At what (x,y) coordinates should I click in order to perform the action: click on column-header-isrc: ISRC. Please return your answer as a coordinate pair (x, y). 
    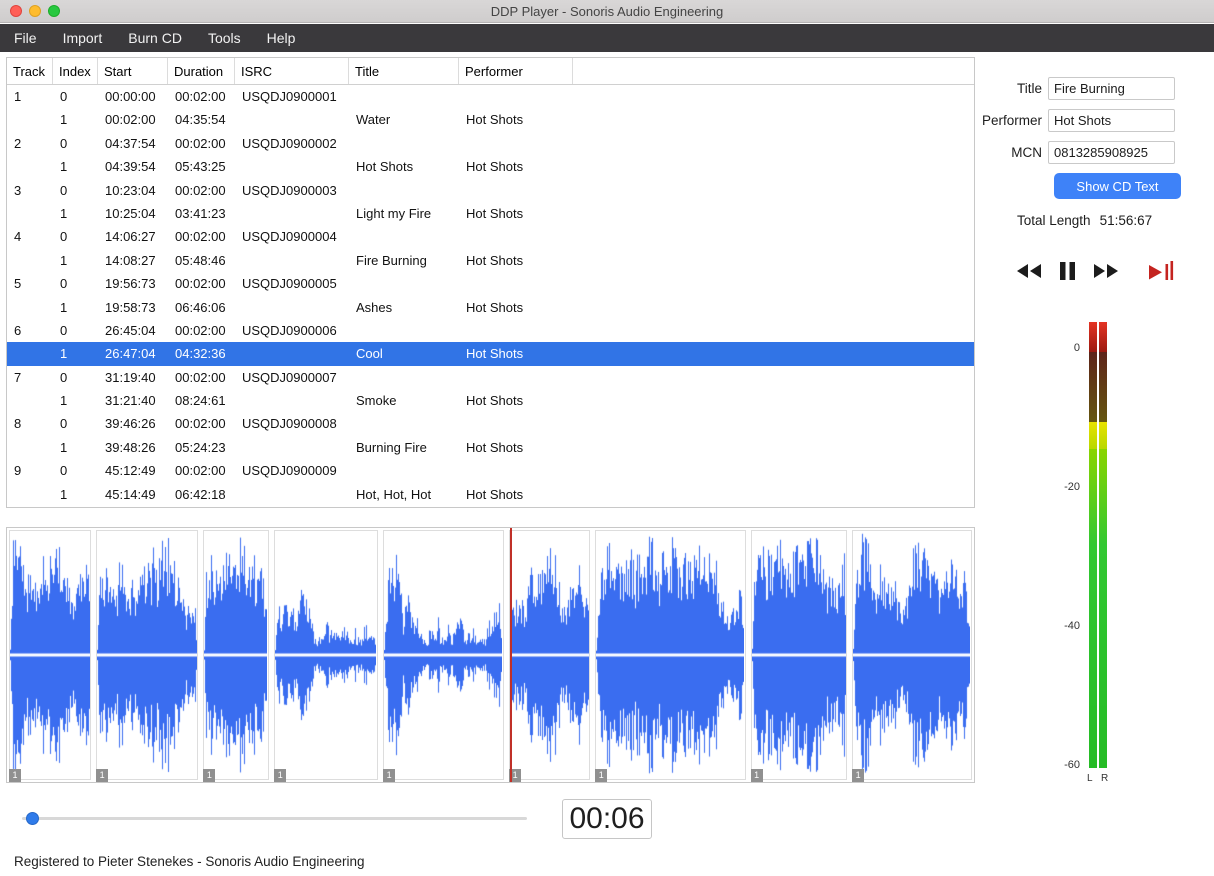
    Looking at the image, I should click on (292, 71).